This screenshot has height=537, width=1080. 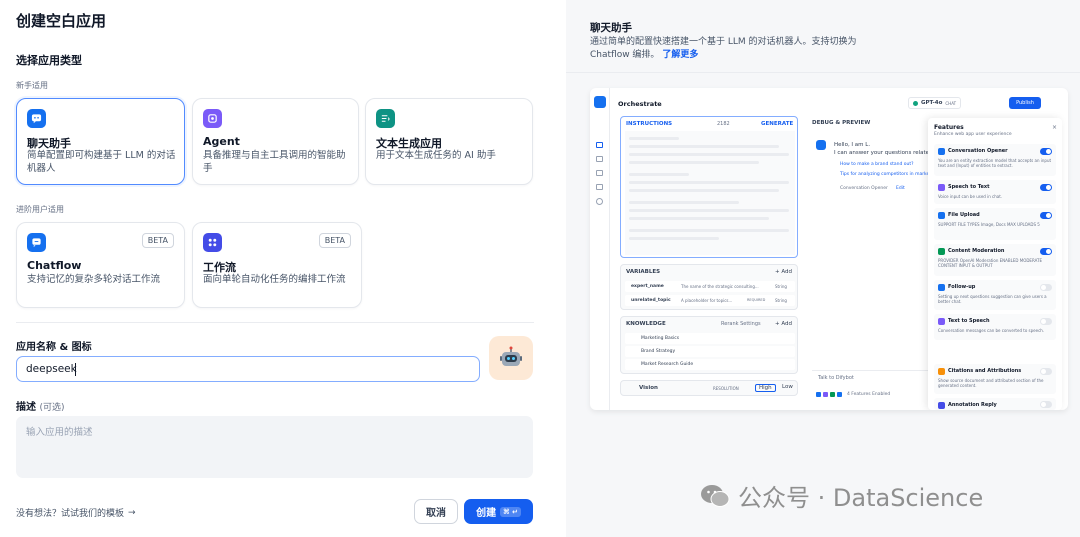 What do you see at coordinates (784, 324) in the screenshot?
I see `add-knowledge: + Add` at bounding box center [784, 324].